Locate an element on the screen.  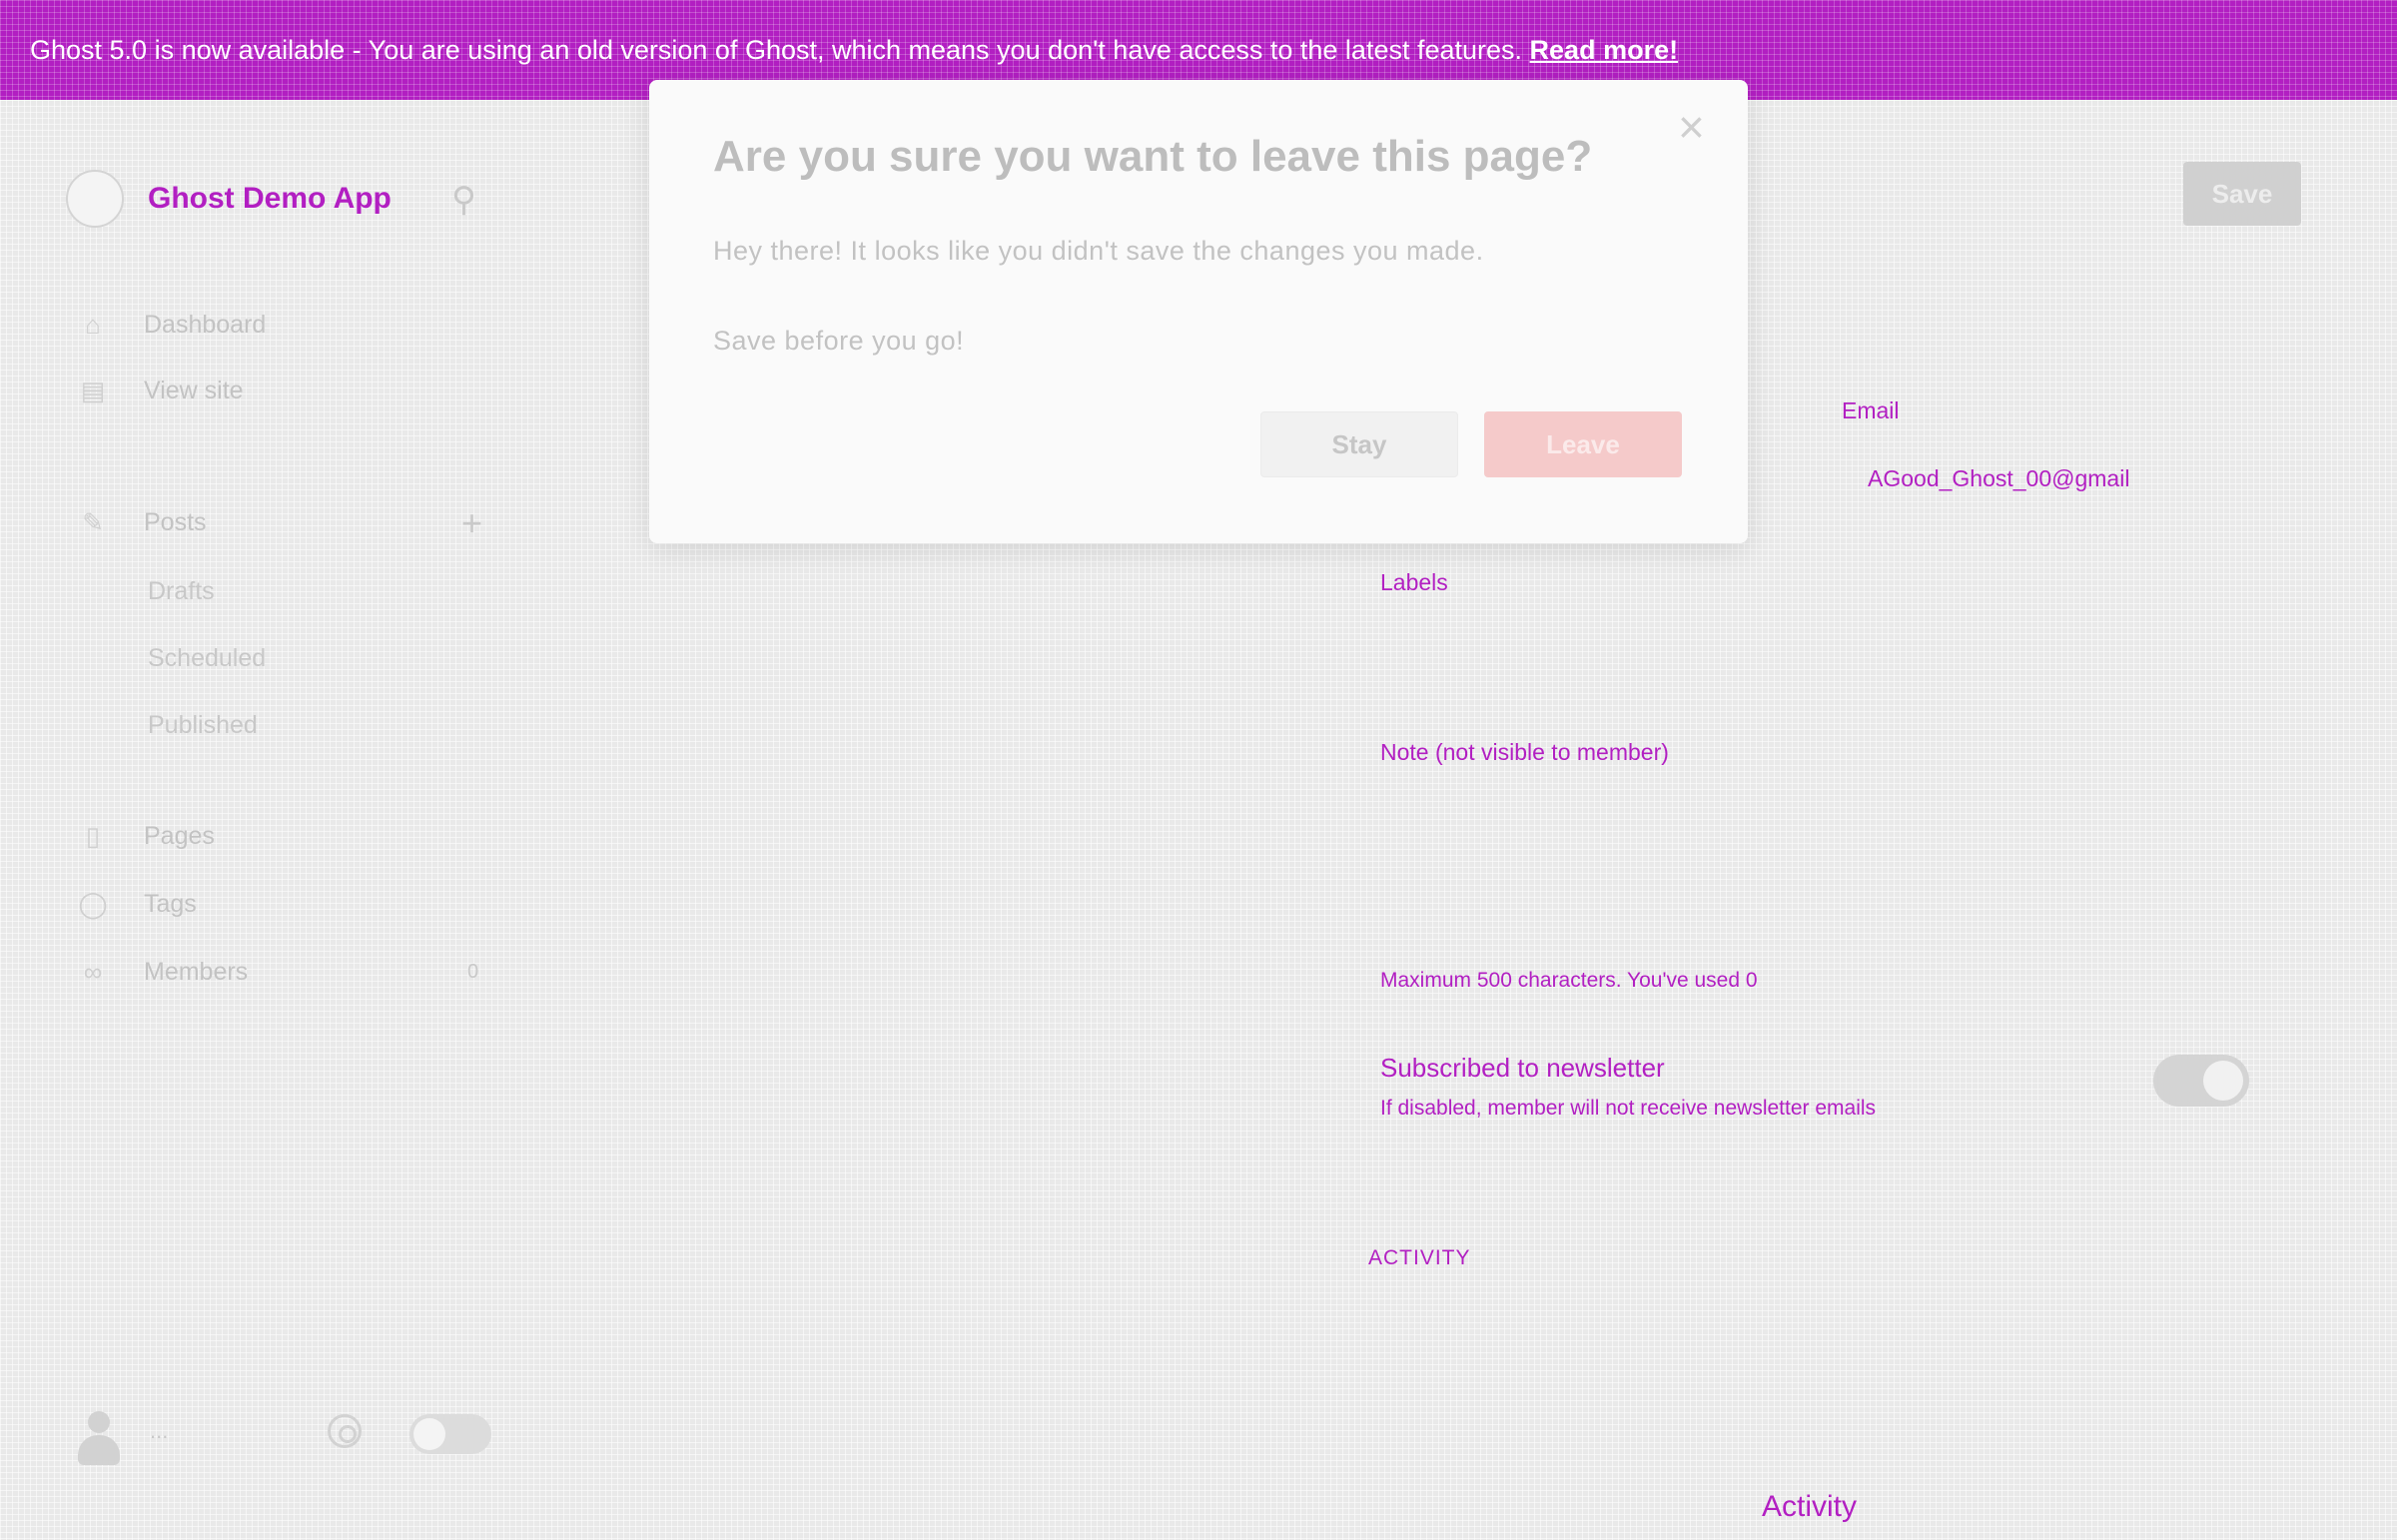
save-button: Save is located at coordinates (2242, 194).